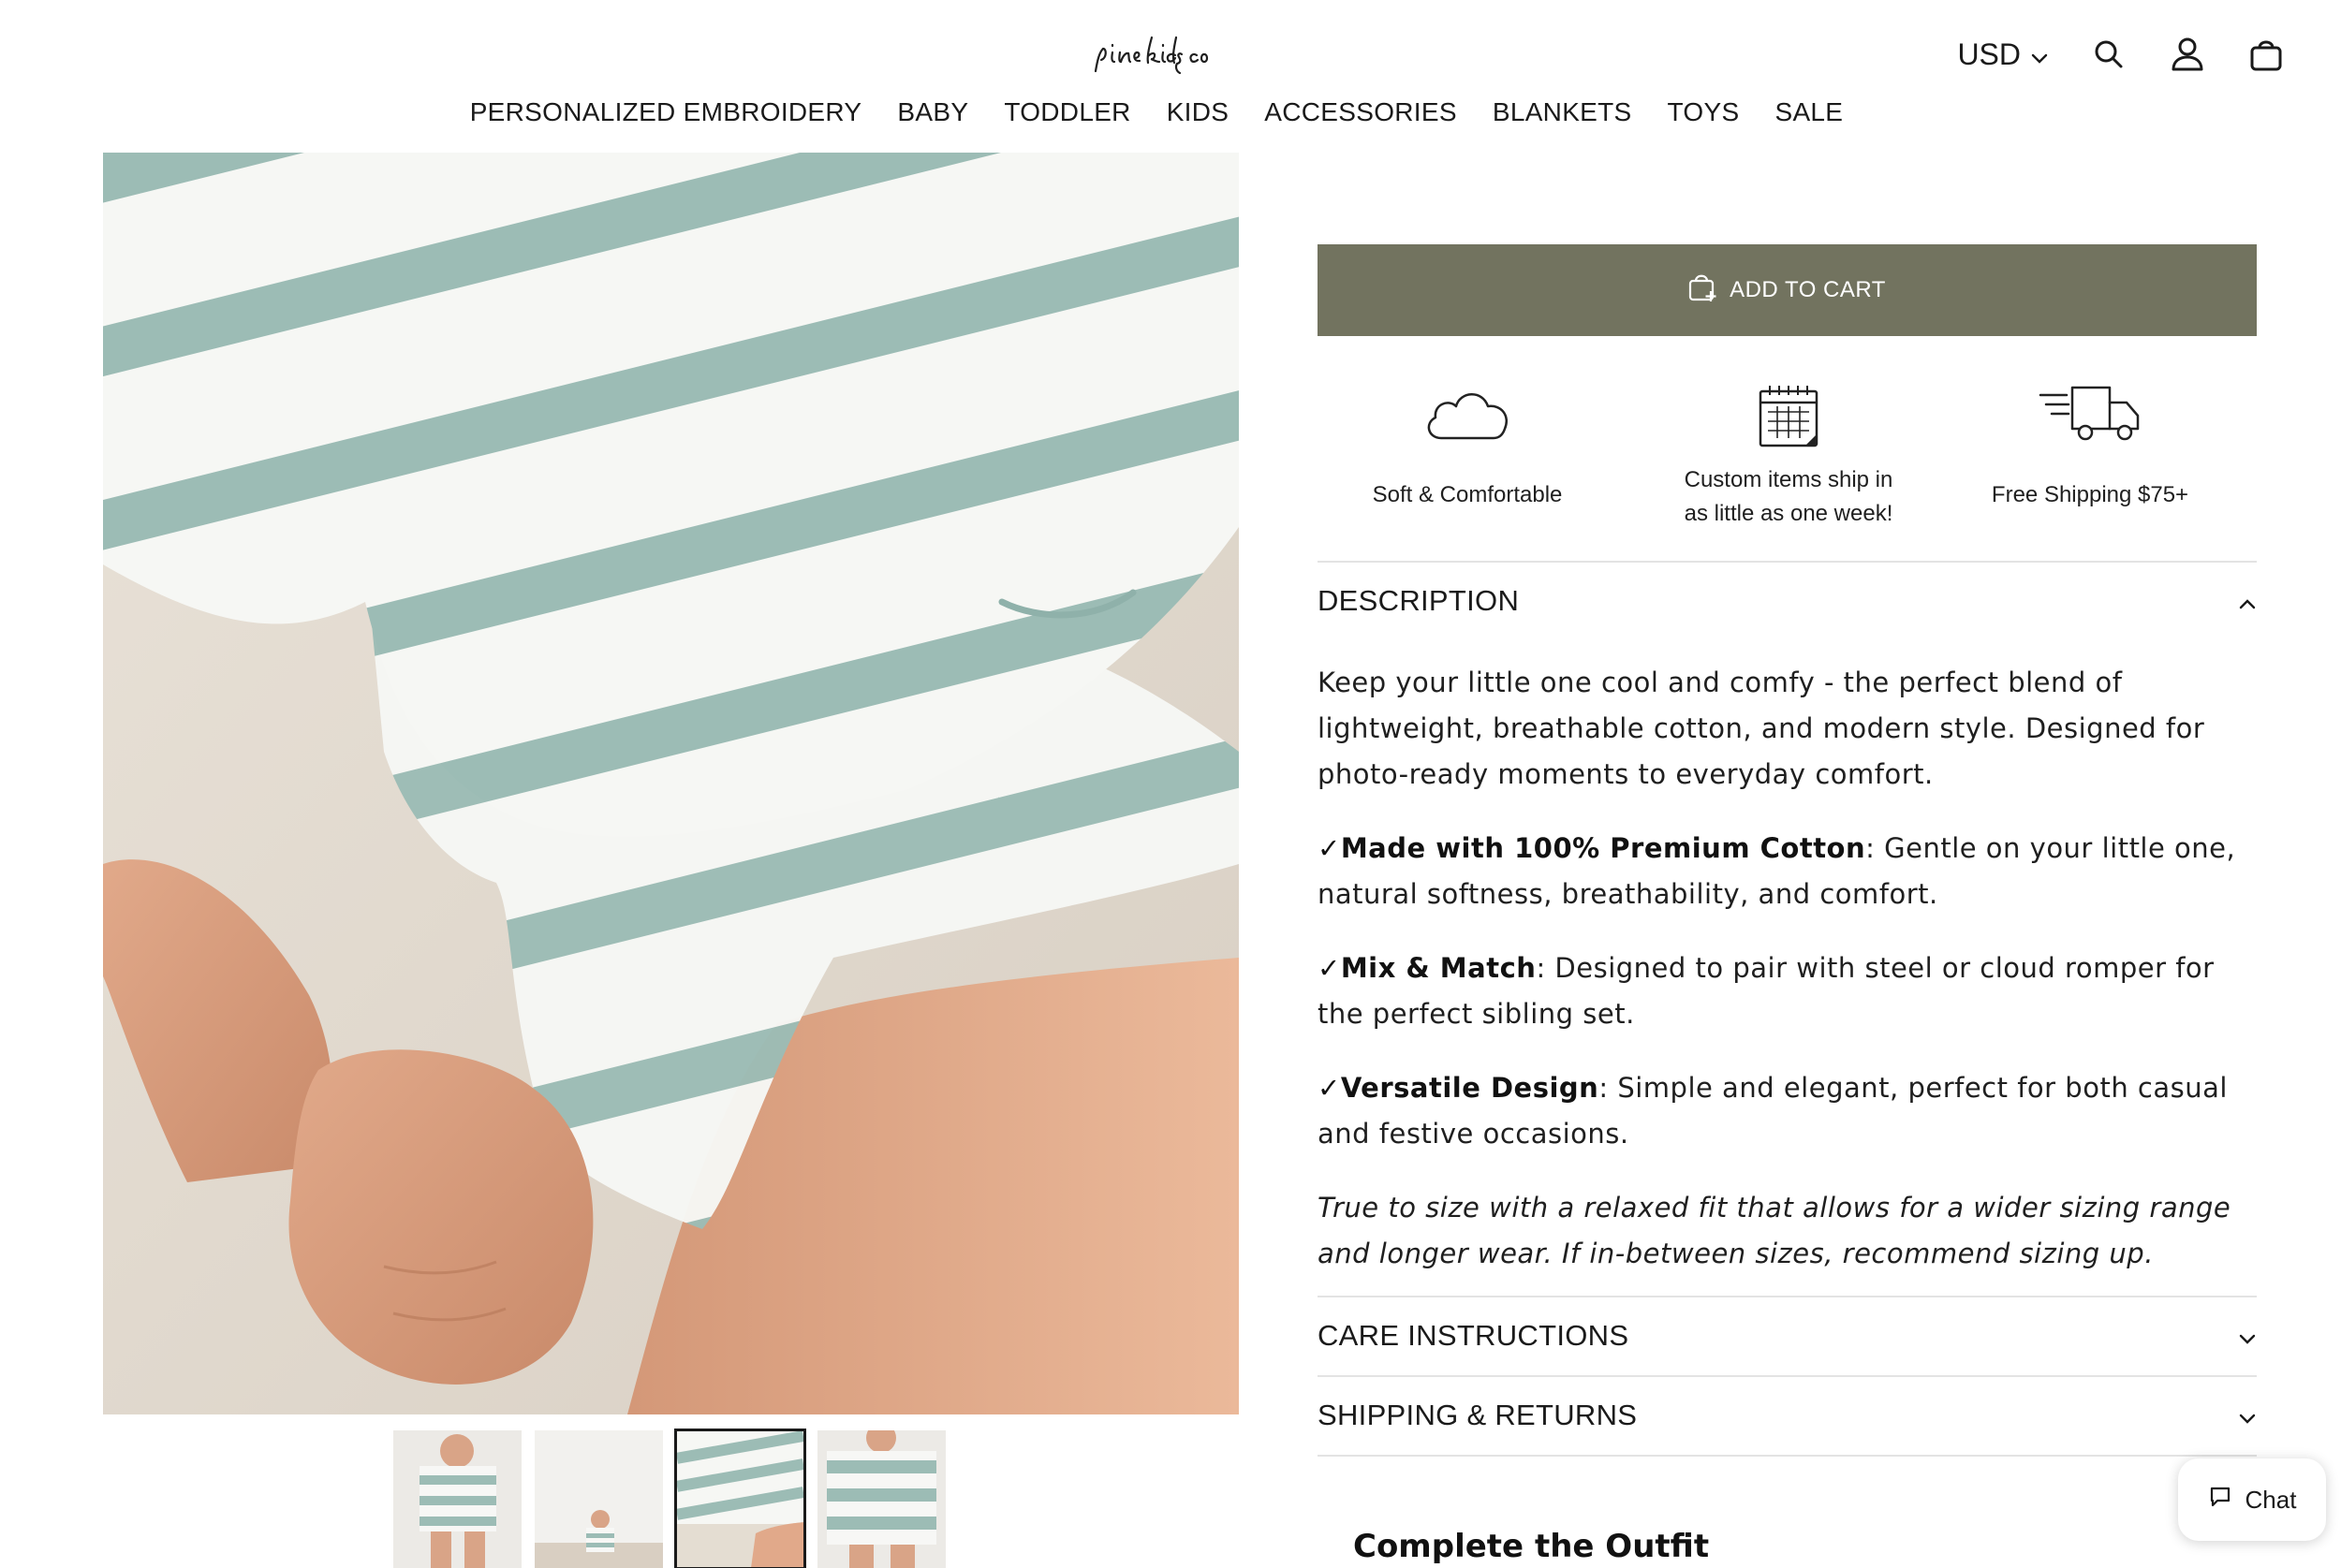  Describe the element at coordinates (1473, 1335) in the screenshot. I see `care-heading: CARE INSTRUCTIONS` at that location.